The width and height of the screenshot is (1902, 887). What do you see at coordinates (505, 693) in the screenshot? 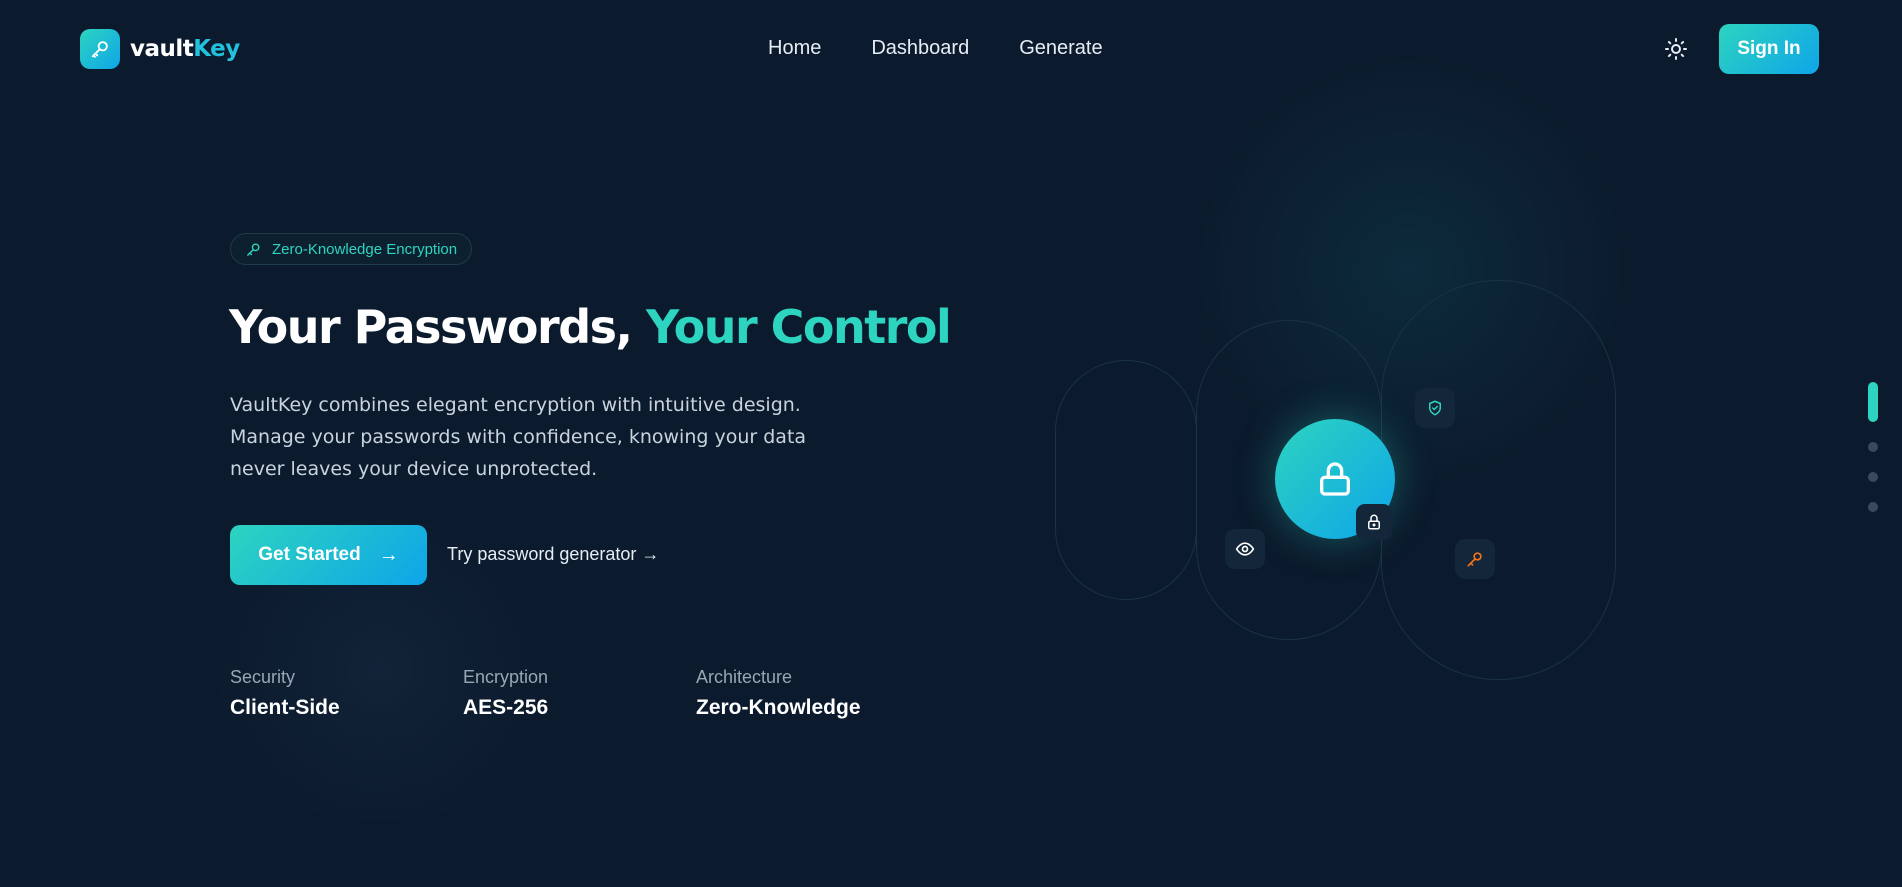
I see `stat-encryption: Encryption AES-256` at bounding box center [505, 693].